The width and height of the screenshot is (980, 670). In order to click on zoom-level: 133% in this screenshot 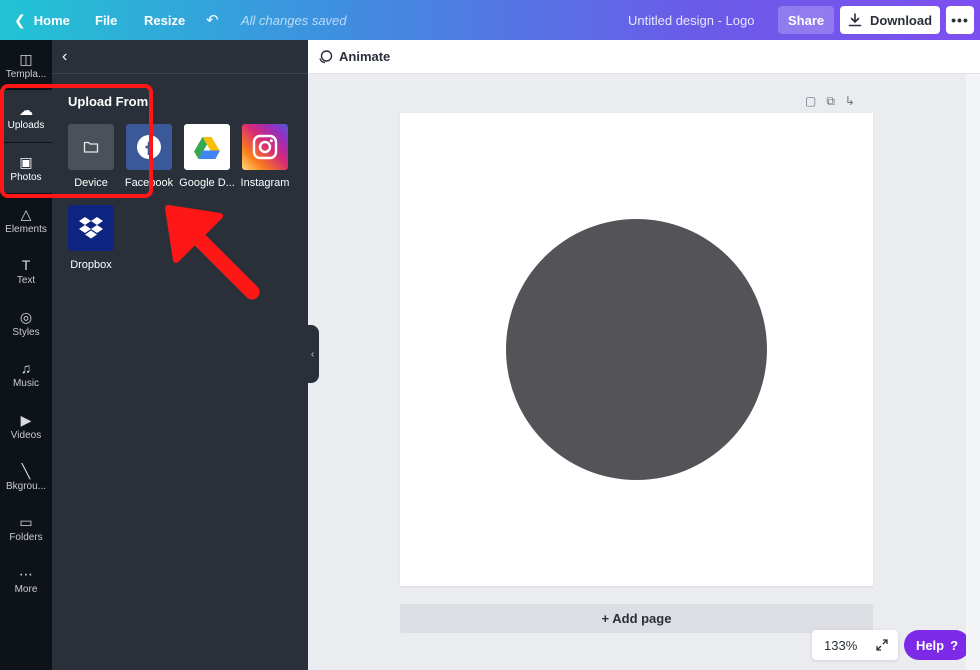, I will do `click(840, 645)`.